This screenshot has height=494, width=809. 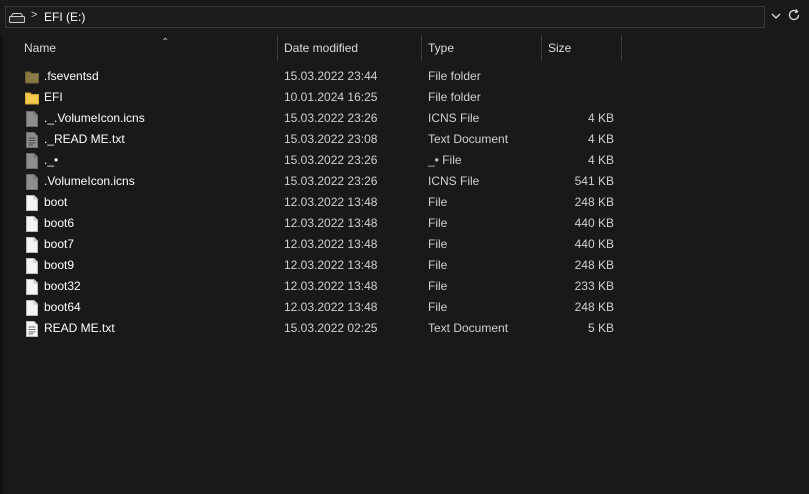 I want to click on address-bar: > EFI (E:), so click(x=404, y=17).